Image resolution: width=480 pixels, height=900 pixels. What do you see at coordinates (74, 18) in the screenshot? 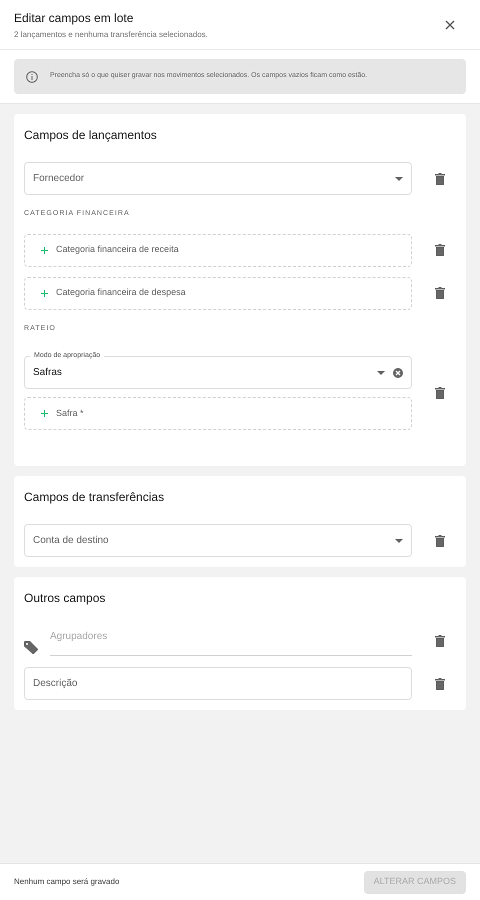
I see `dialog-title: Editar campos em lote` at bounding box center [74, 18].